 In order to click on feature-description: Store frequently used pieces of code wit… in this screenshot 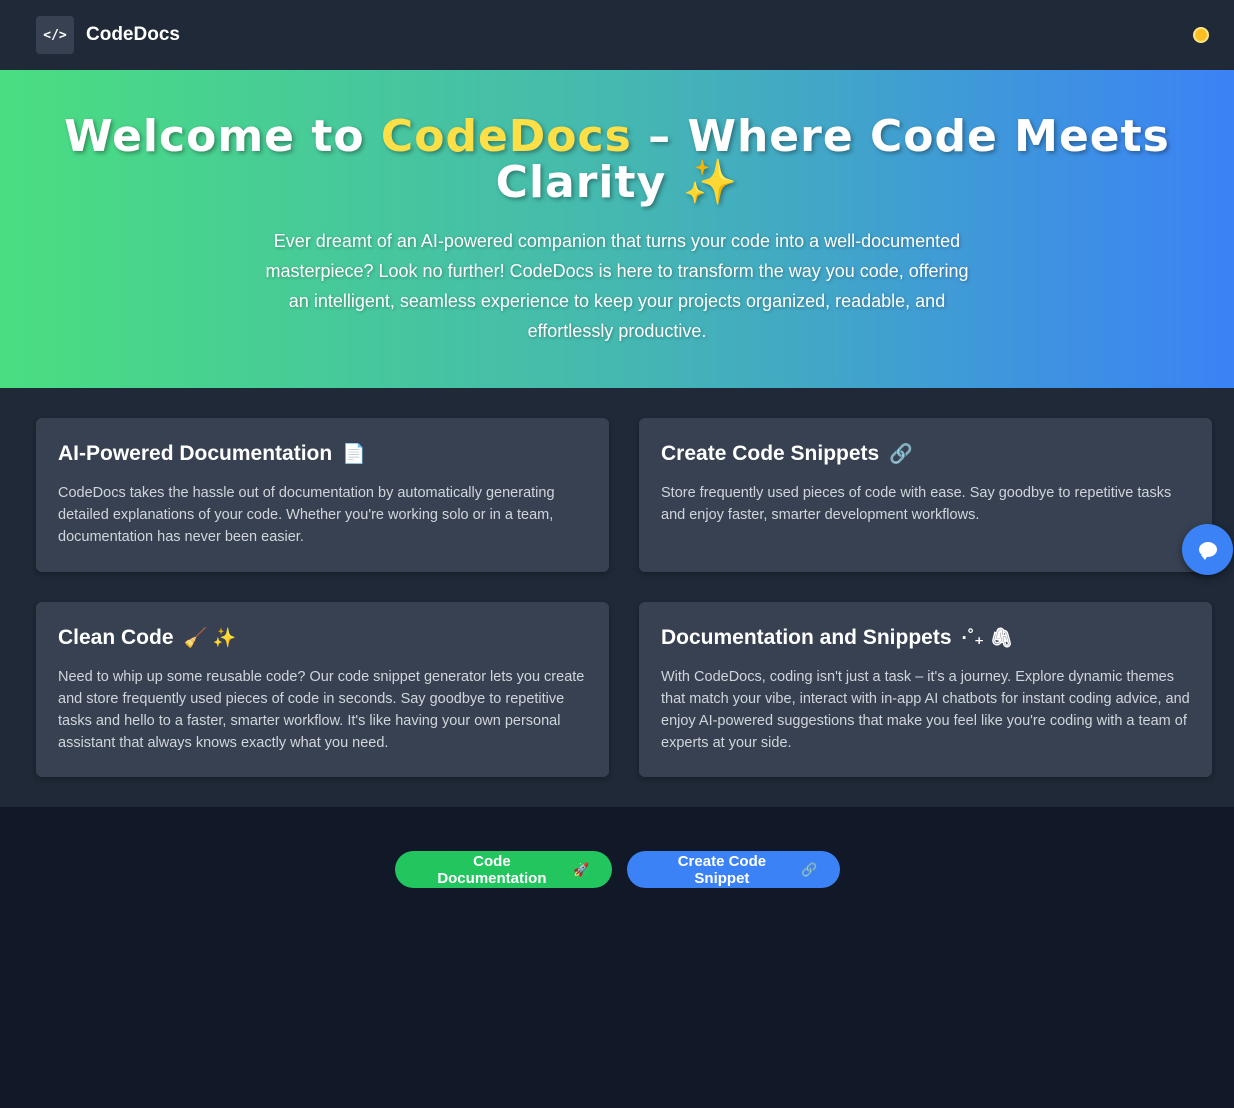, I will do `click(916, 504)`.